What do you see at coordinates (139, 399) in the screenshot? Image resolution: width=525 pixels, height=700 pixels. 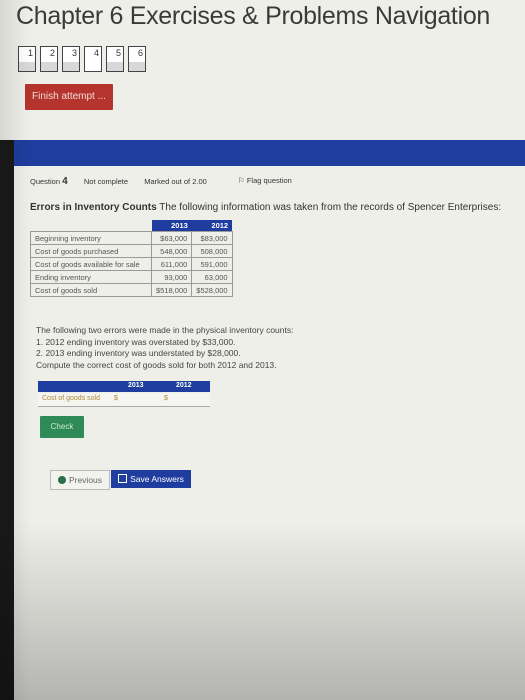 I see `cogs-2013-input` at bounding box center [139, 399].